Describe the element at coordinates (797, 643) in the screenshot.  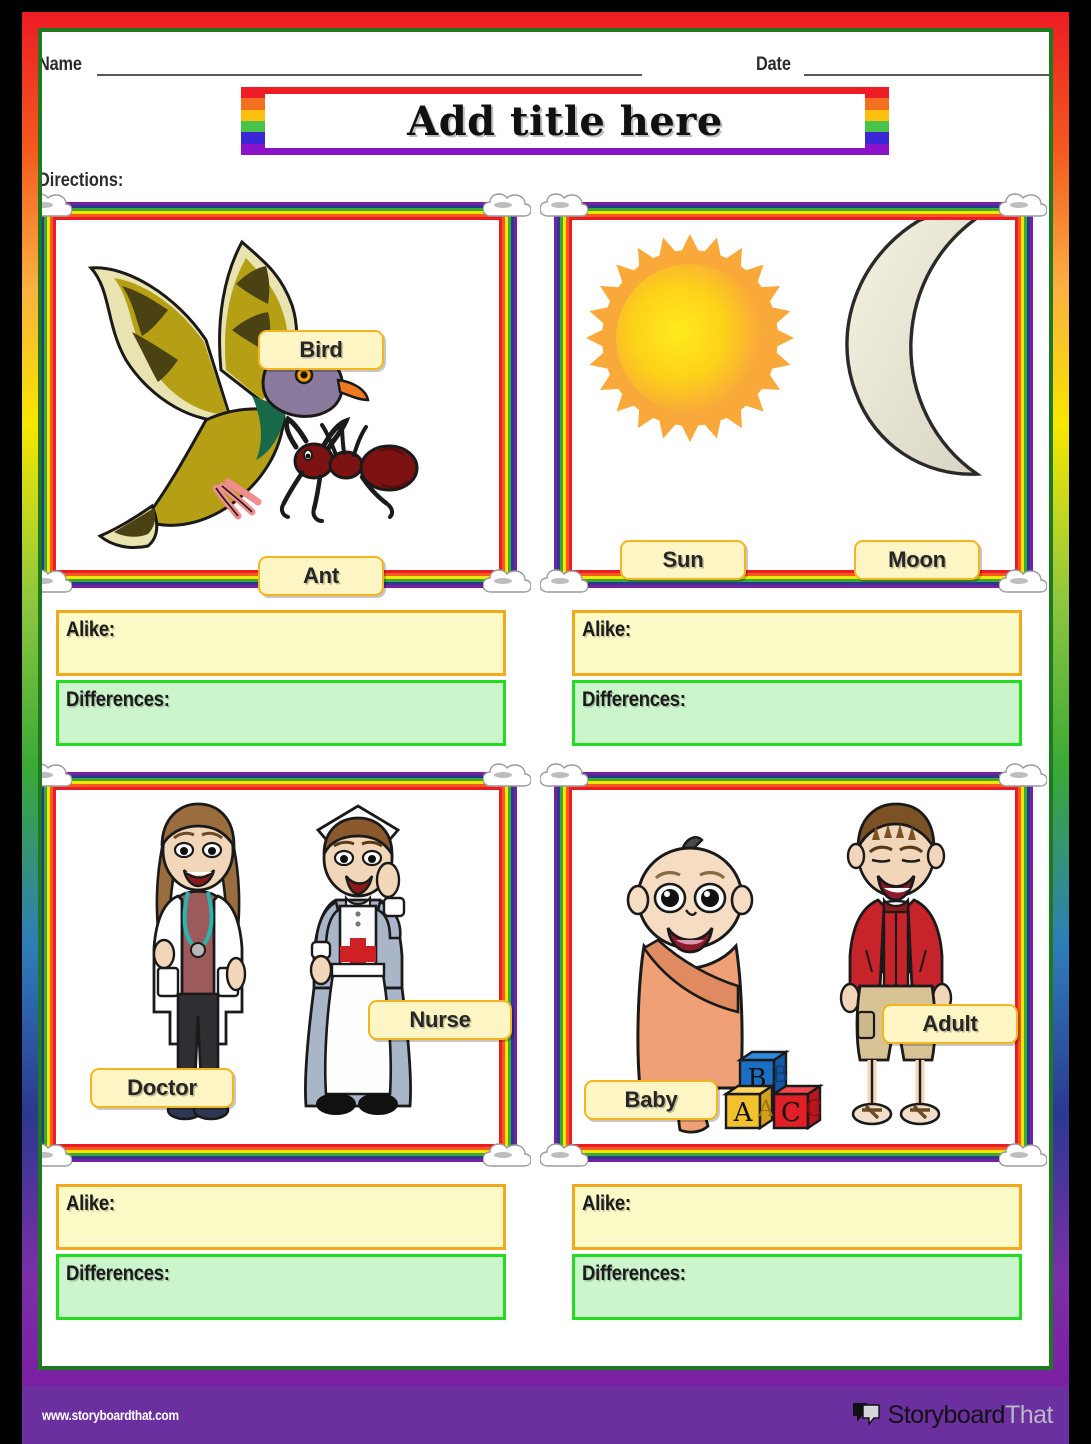
I see `alike-box-sun-moon: Alike:` at that location.